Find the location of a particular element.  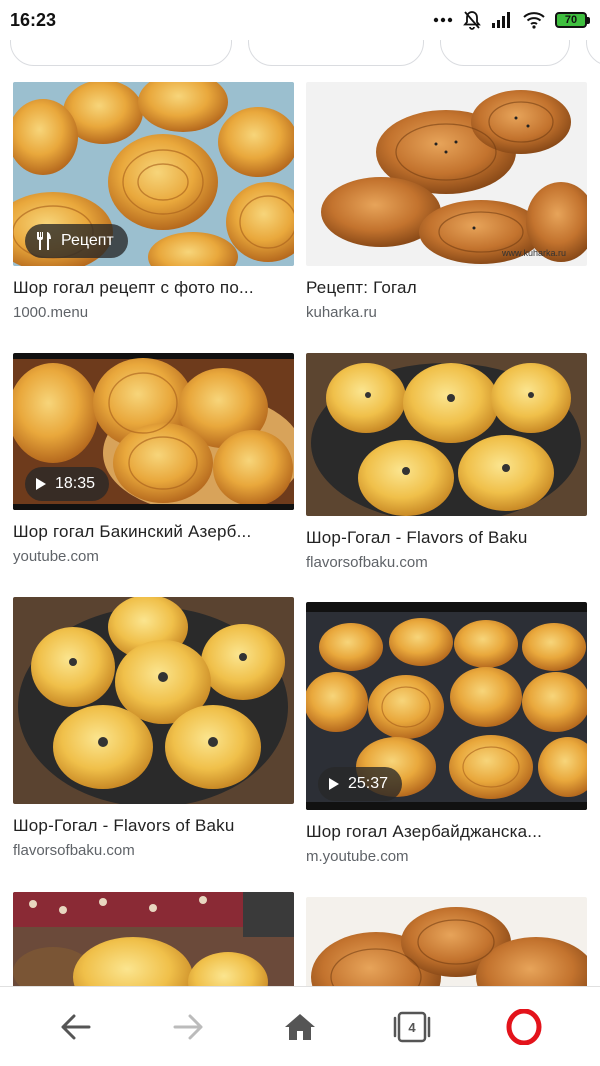

image-result-card: www.kuharka.ru Рецепт: Гогал kuharka.ru is located at coordinates (446, 201).